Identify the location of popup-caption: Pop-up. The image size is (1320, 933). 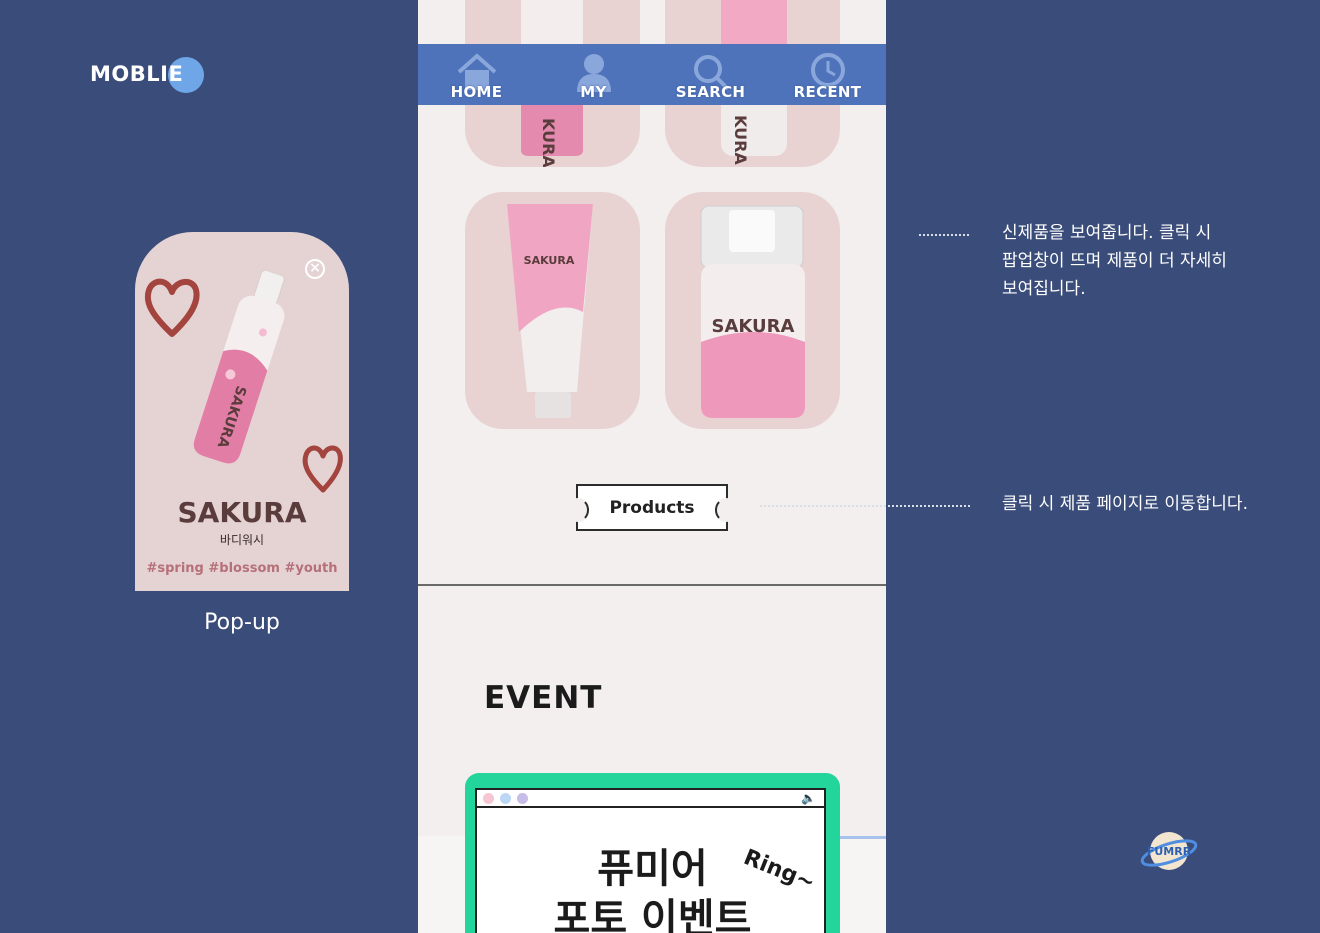
(242, 622).